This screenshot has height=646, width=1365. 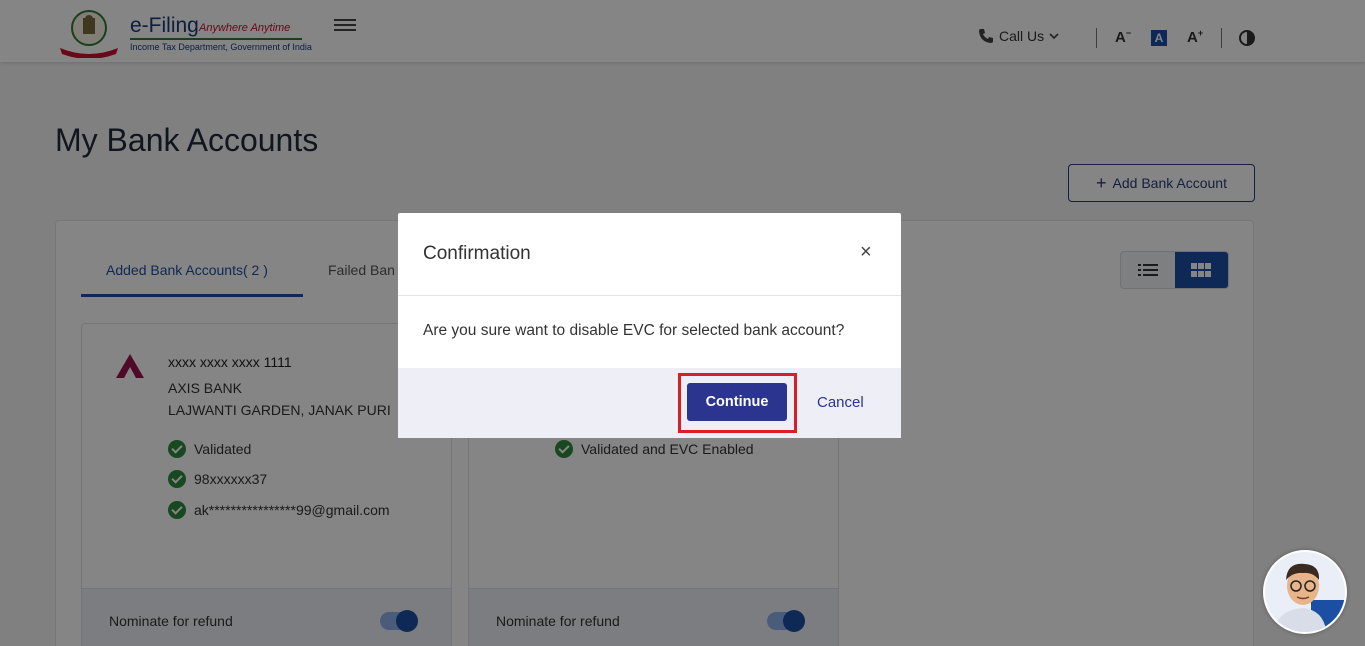 What do you see at coordinates (737, 402) in the screenshot?
I see `continue-button: Continue` at bounding box center [737, 402].